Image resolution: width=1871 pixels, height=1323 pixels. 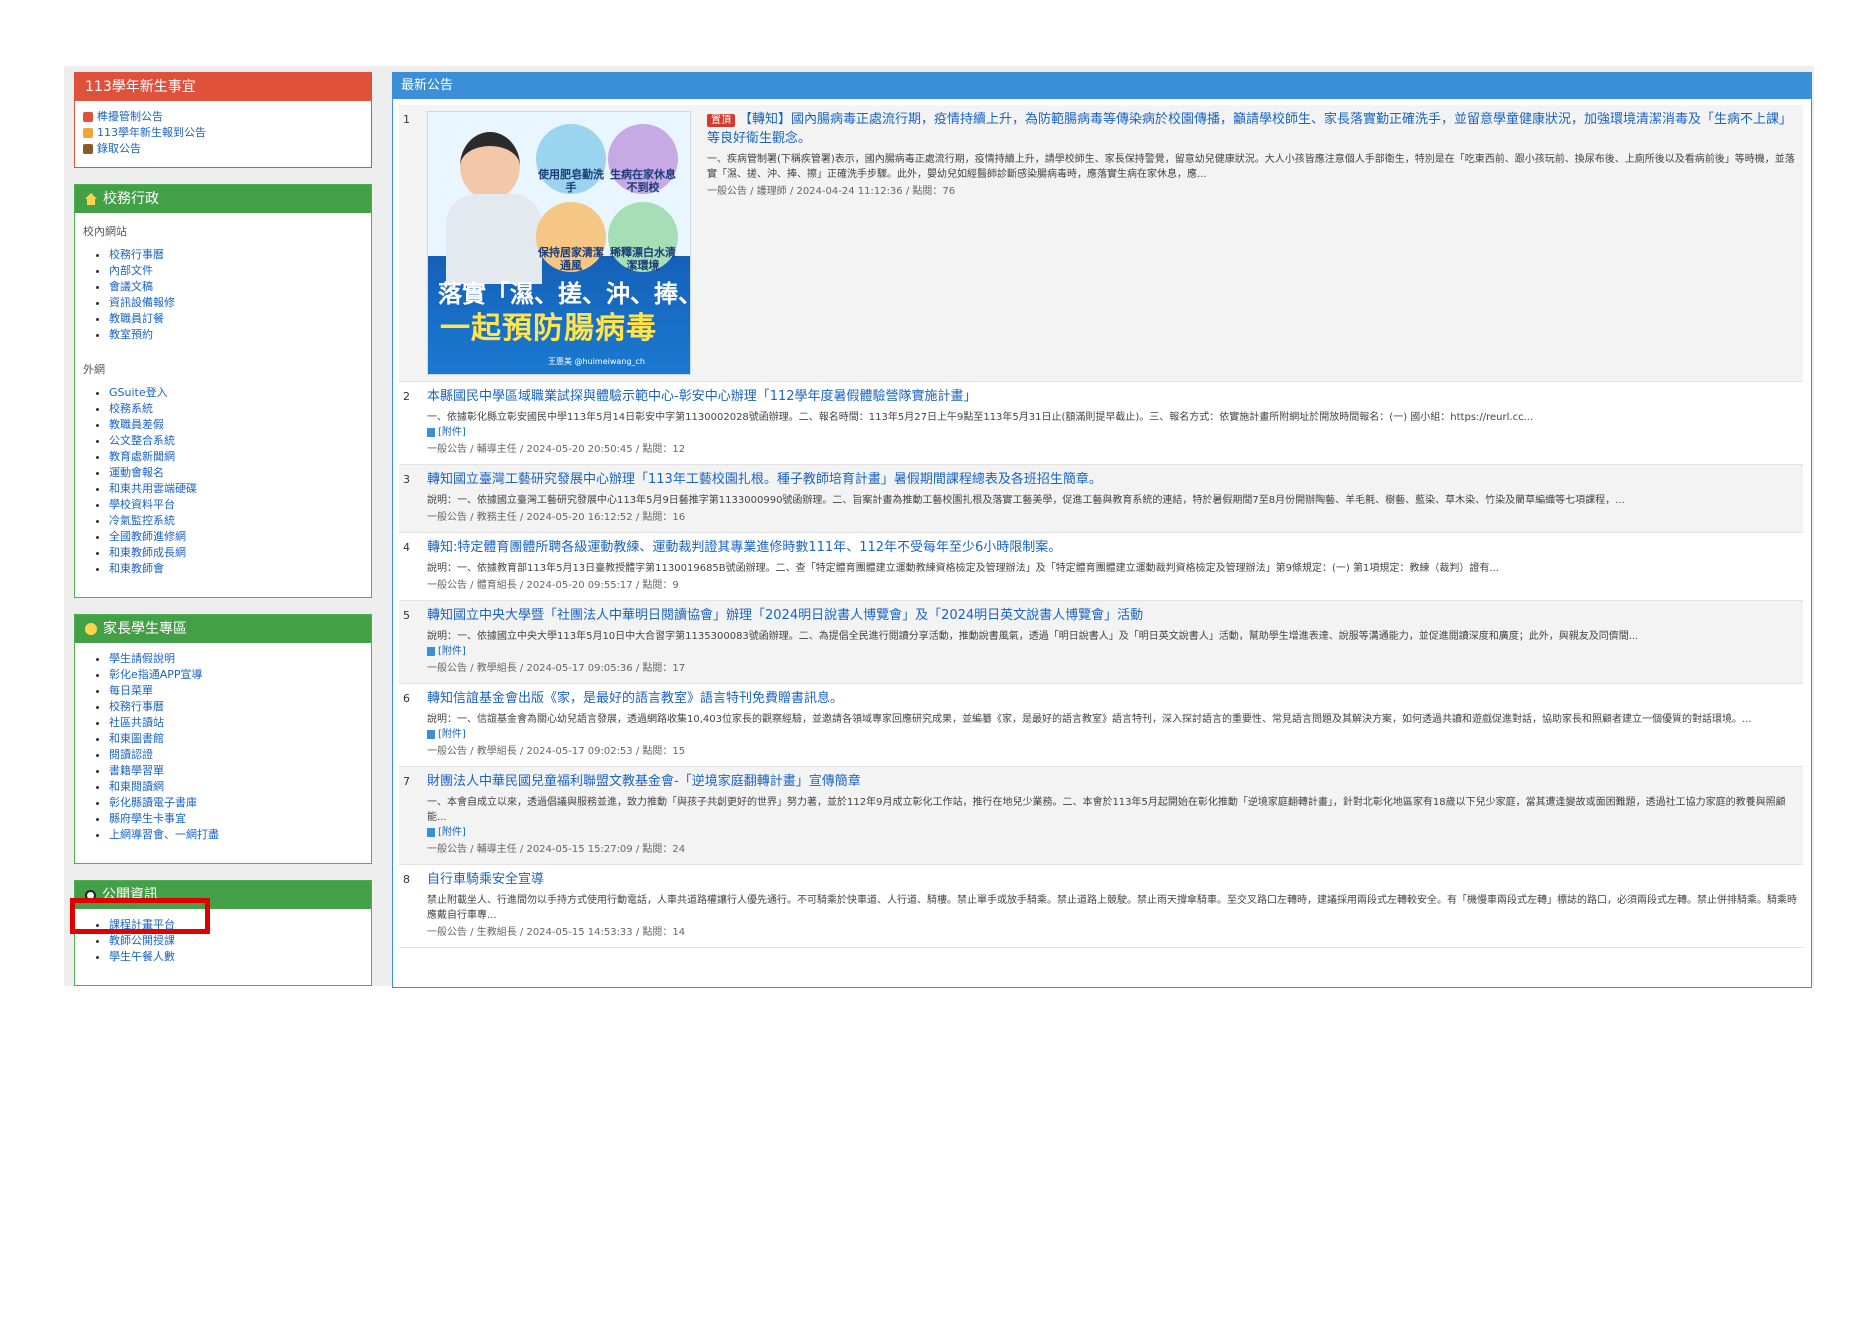 I want to click on notice-icon, so click(x=88, y=117).